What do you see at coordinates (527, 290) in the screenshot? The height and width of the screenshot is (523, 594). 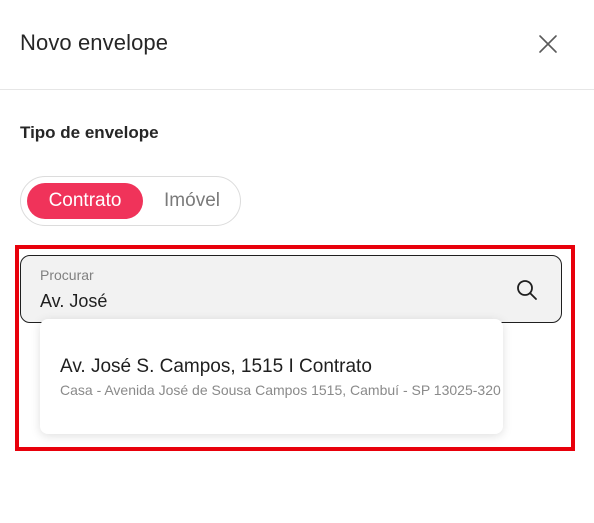 I see `search-icon` at bounding box center [527, 290].